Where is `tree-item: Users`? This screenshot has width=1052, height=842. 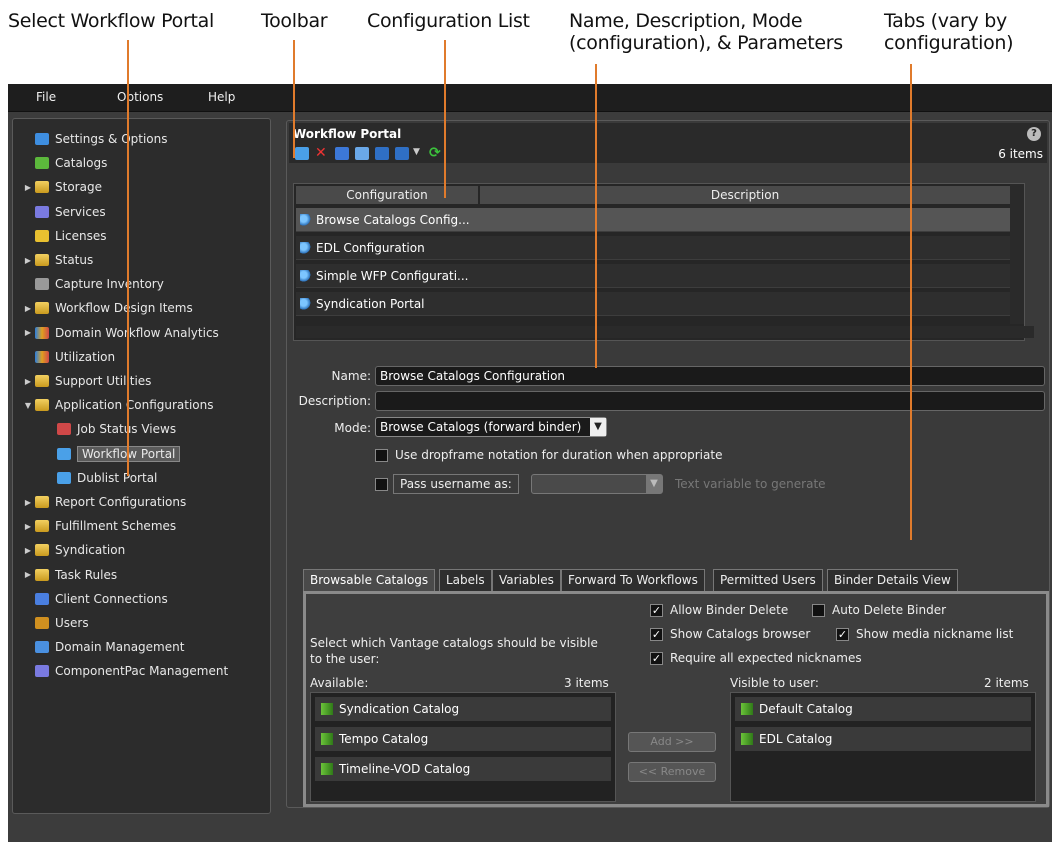
tree-item: Users is located at coordinates (55, 623).